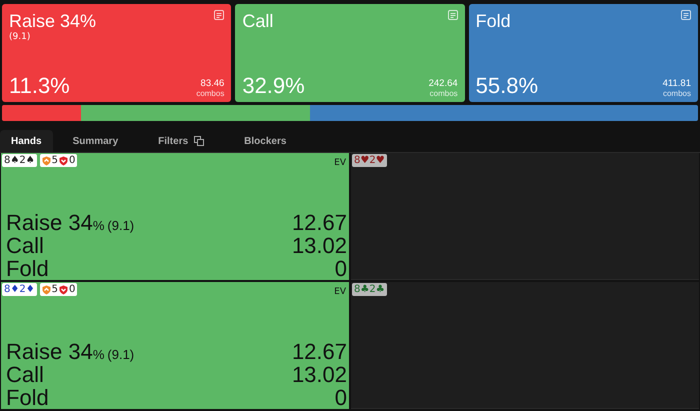  I want to click on tab: Filters, so click(181, 141).